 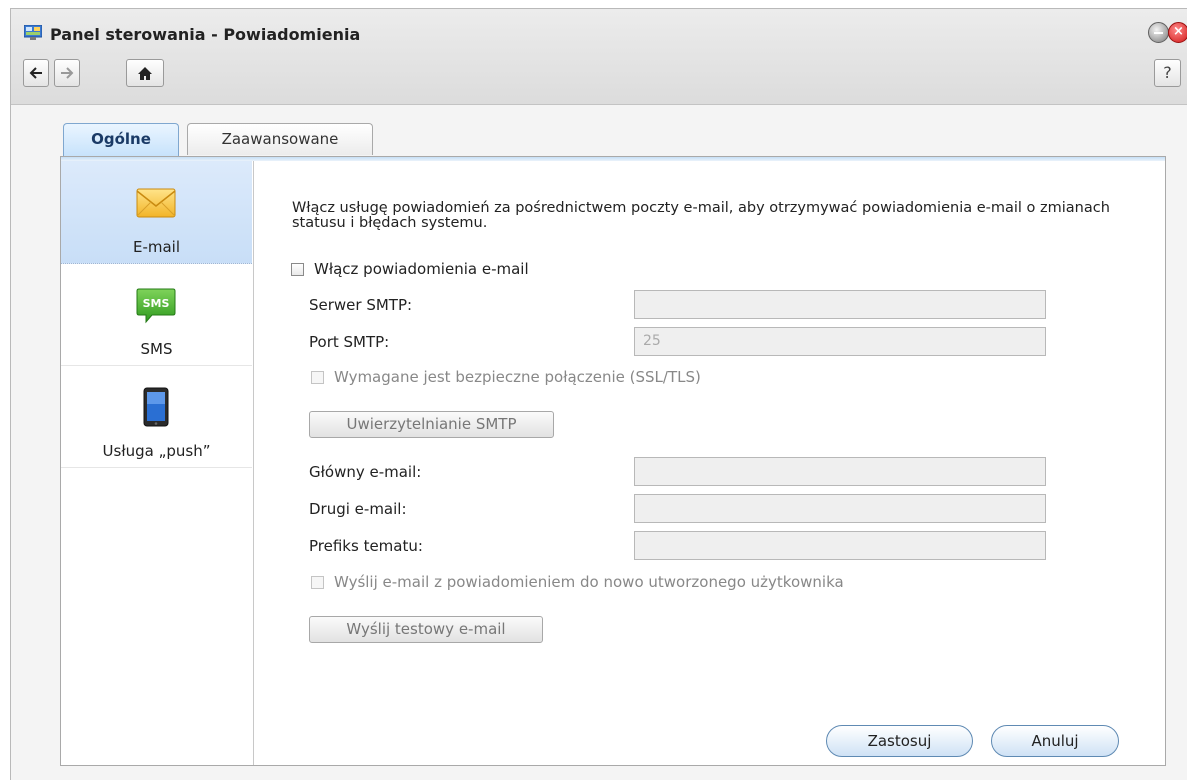 I want to click on home-icon, so click(x=145, y=73).